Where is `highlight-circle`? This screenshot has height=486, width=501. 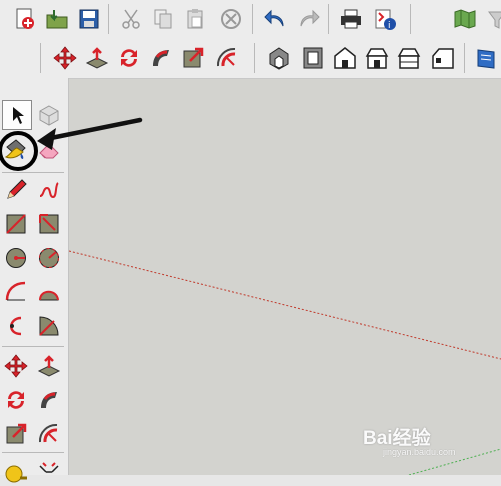
highlight-circle is located at coordinates (19, 151).